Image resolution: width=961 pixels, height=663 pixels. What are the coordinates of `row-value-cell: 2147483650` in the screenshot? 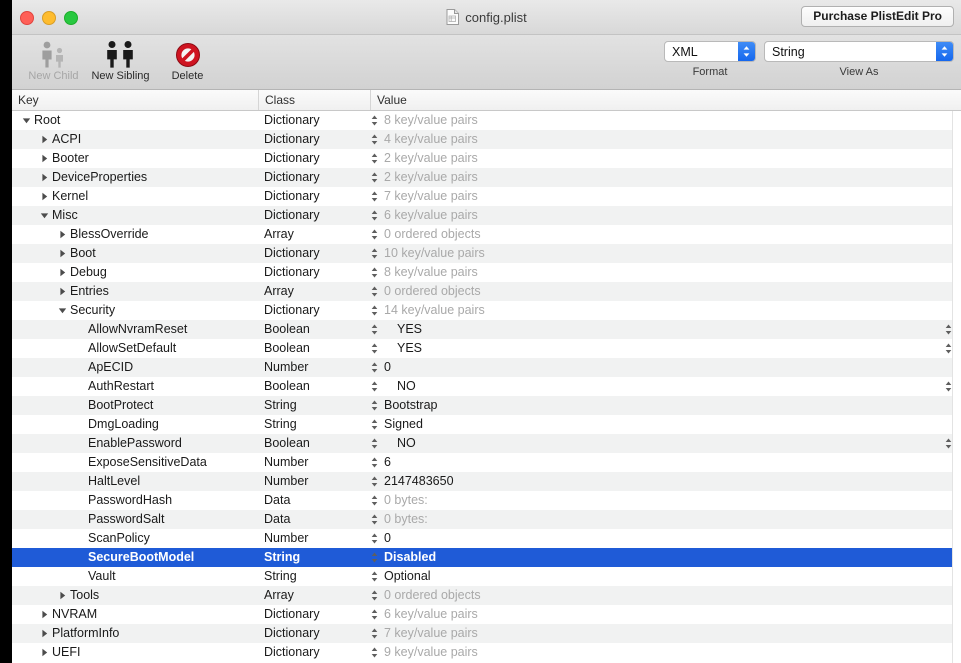 It's located at (657, 481).